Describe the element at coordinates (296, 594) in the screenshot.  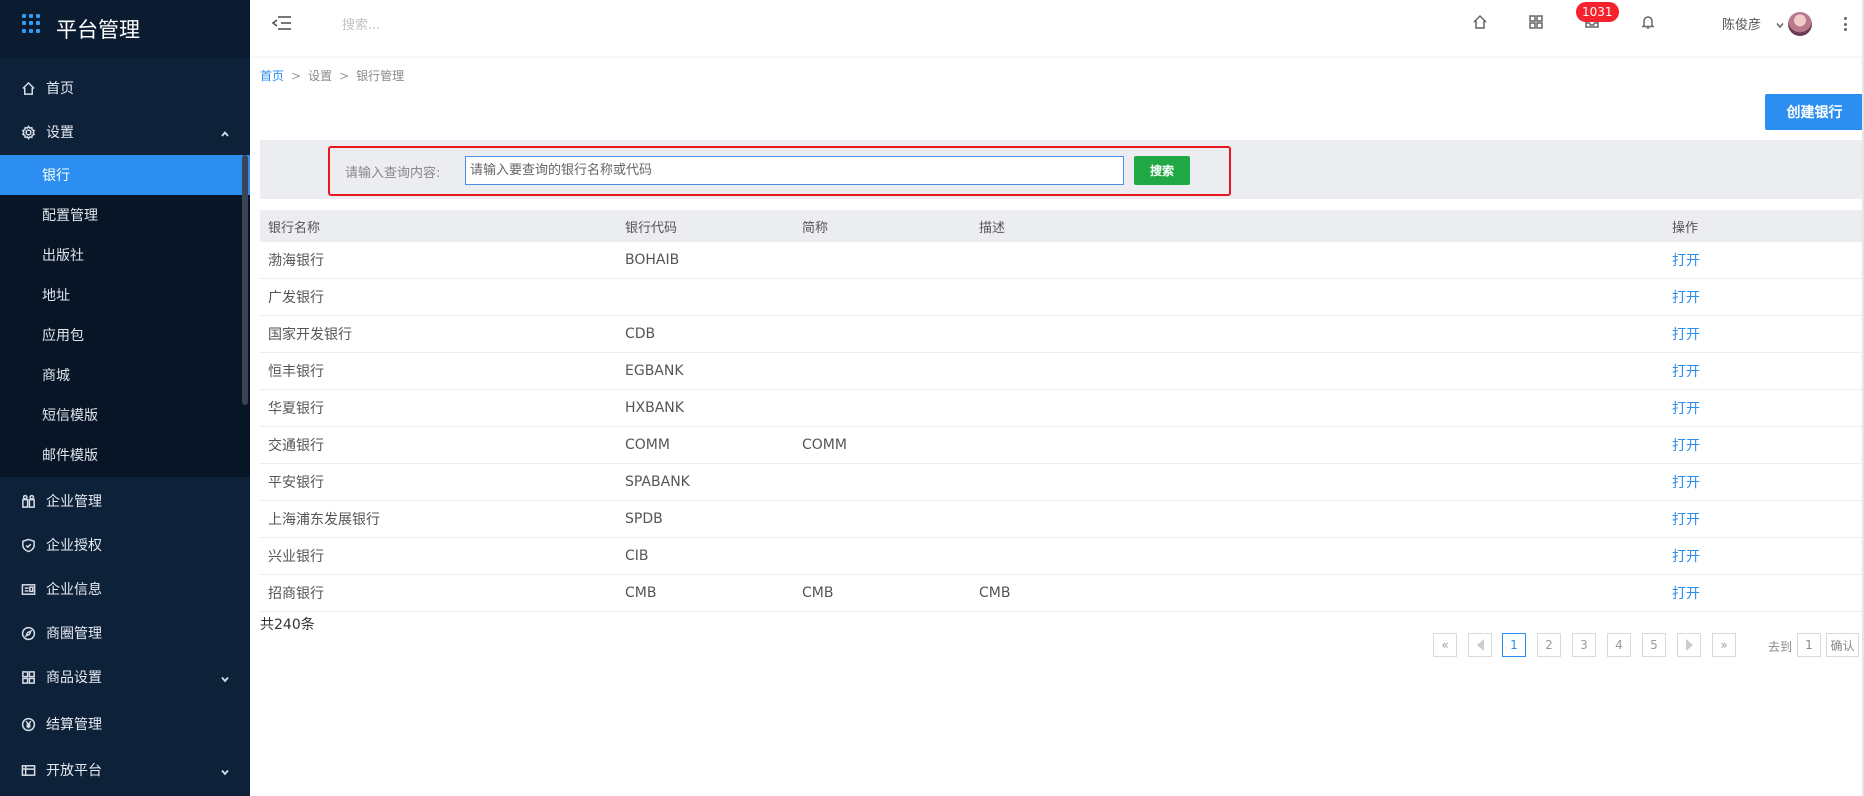
I see `cell-bank-name: 招商银行` at that location.